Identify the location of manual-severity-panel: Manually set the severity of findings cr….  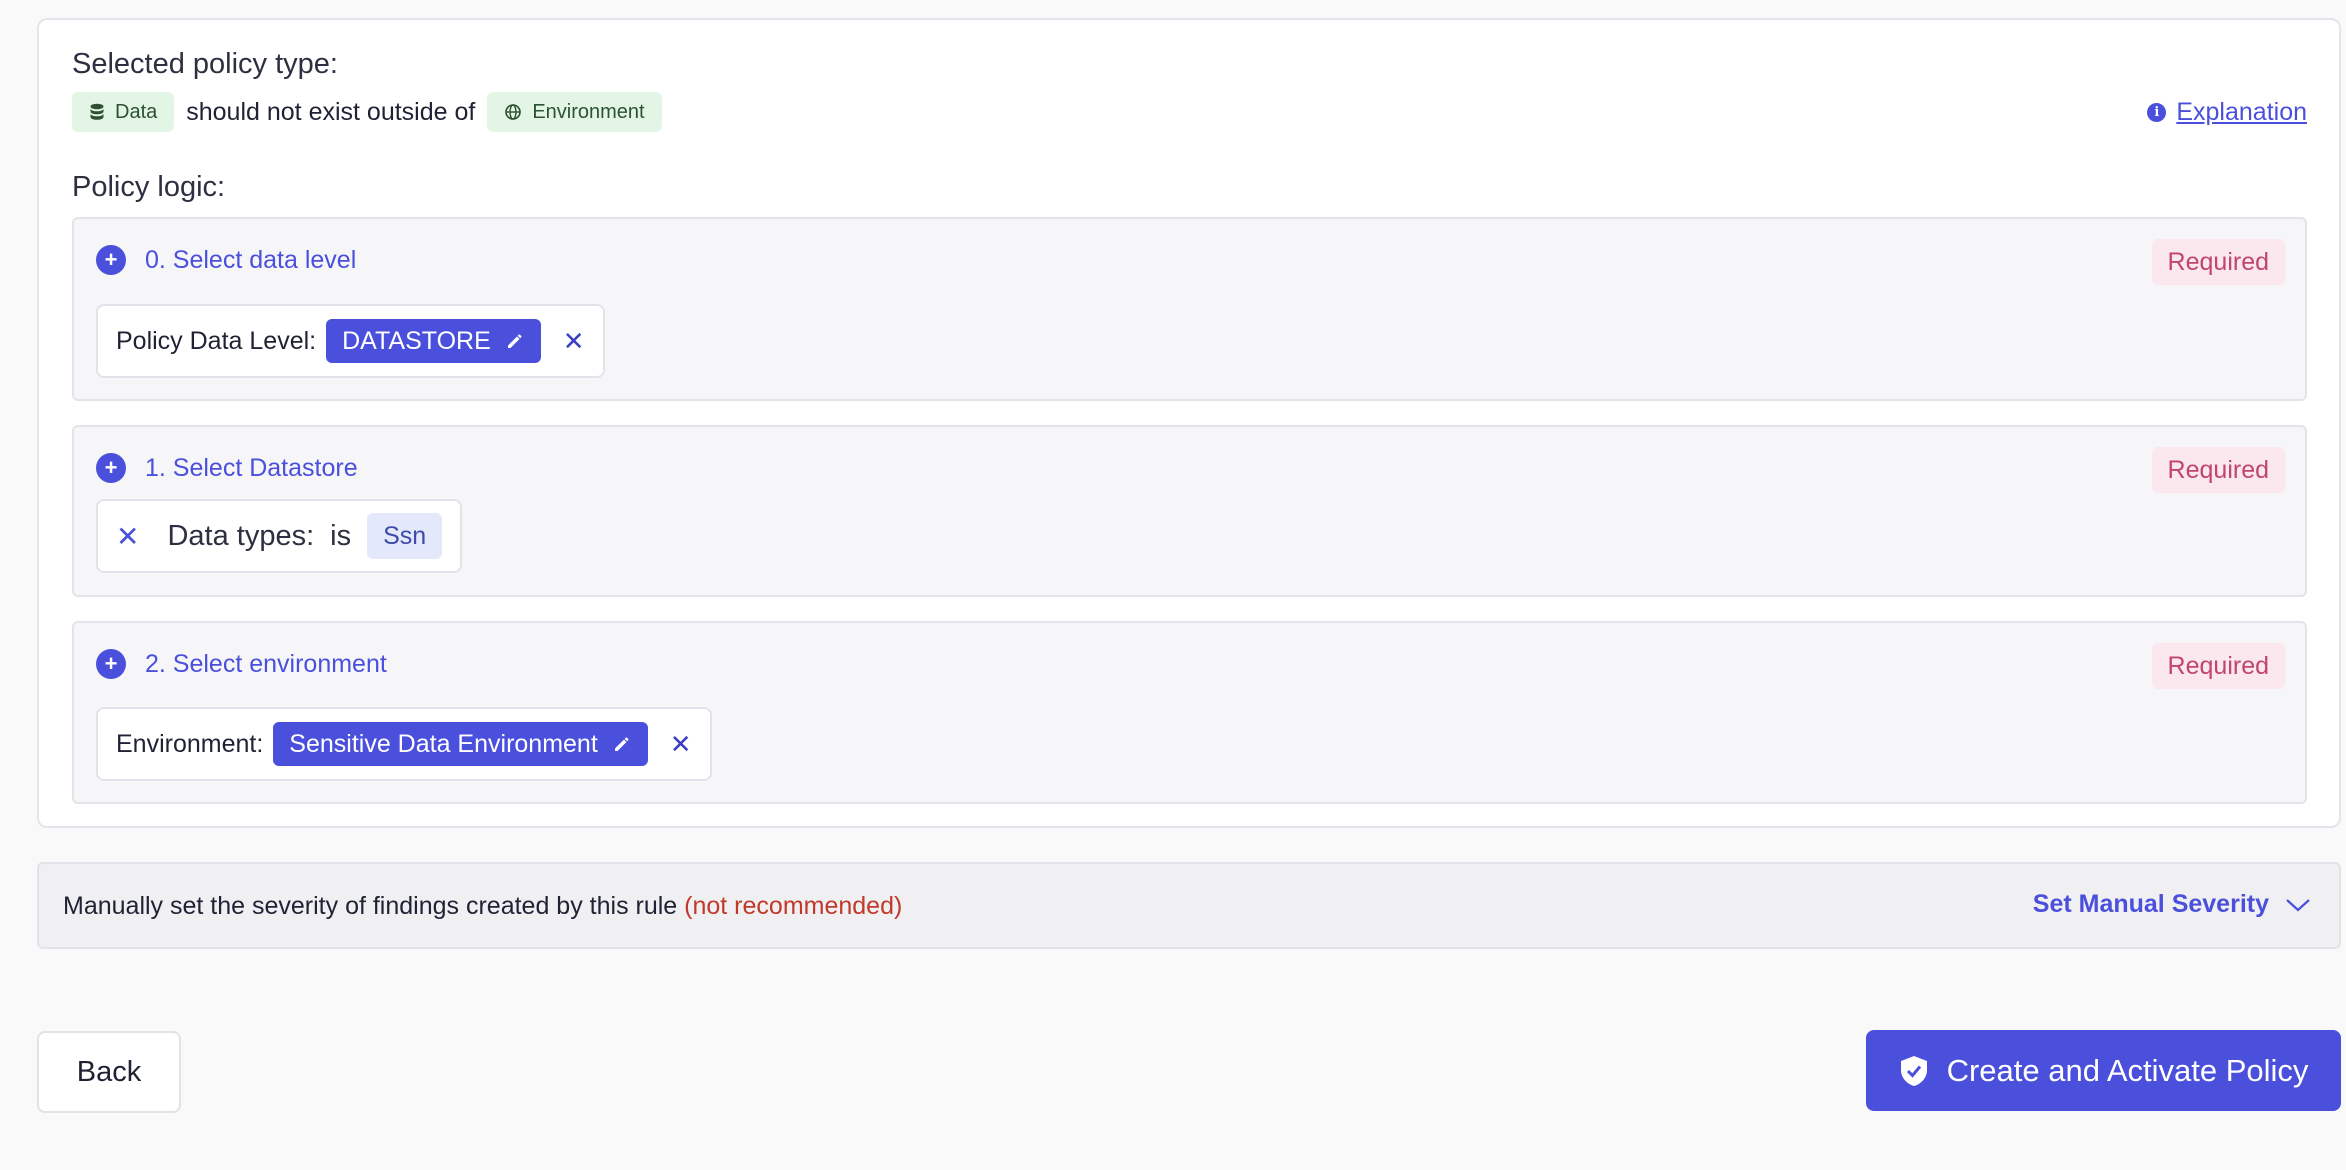
(1189, 905).